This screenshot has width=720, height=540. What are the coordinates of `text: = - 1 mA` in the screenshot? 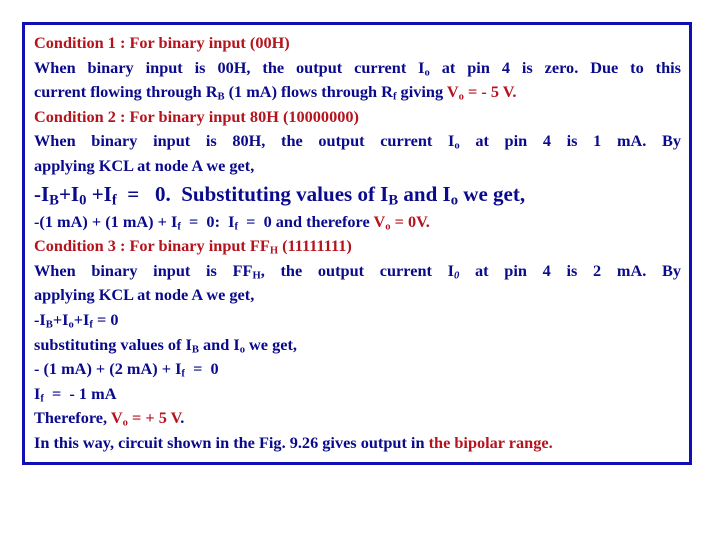 It's located at (80, 393).